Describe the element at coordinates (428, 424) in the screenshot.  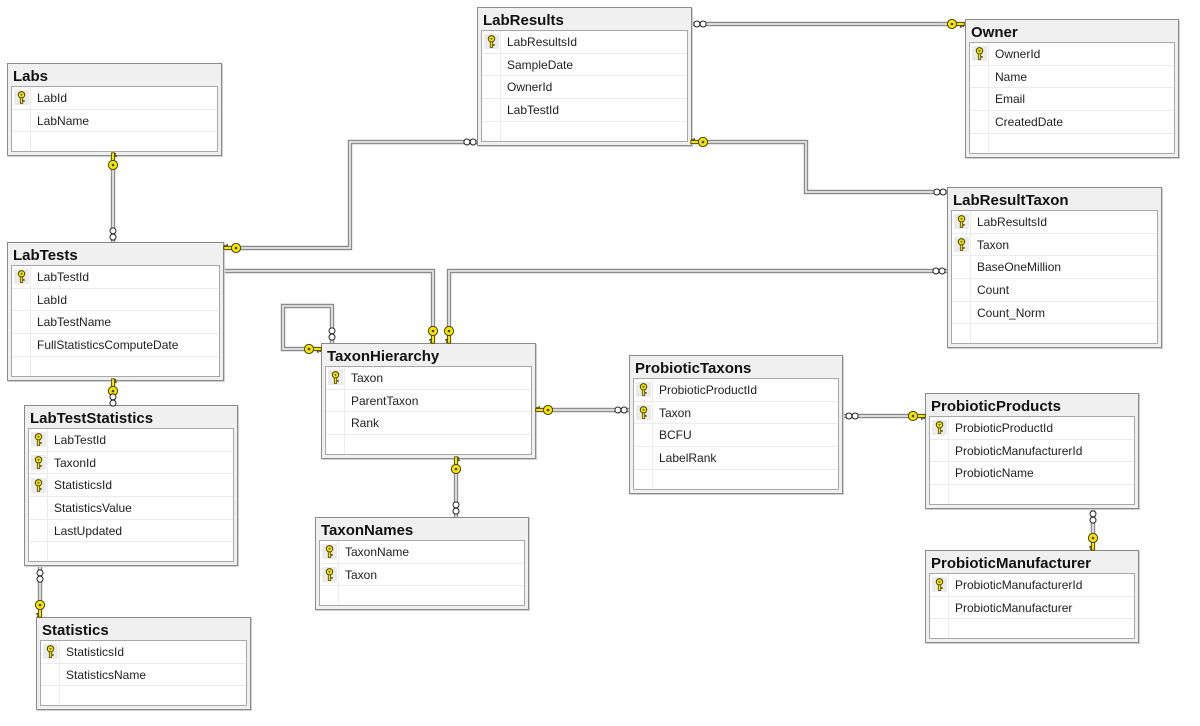
I see `column-row: Rank` at that location.